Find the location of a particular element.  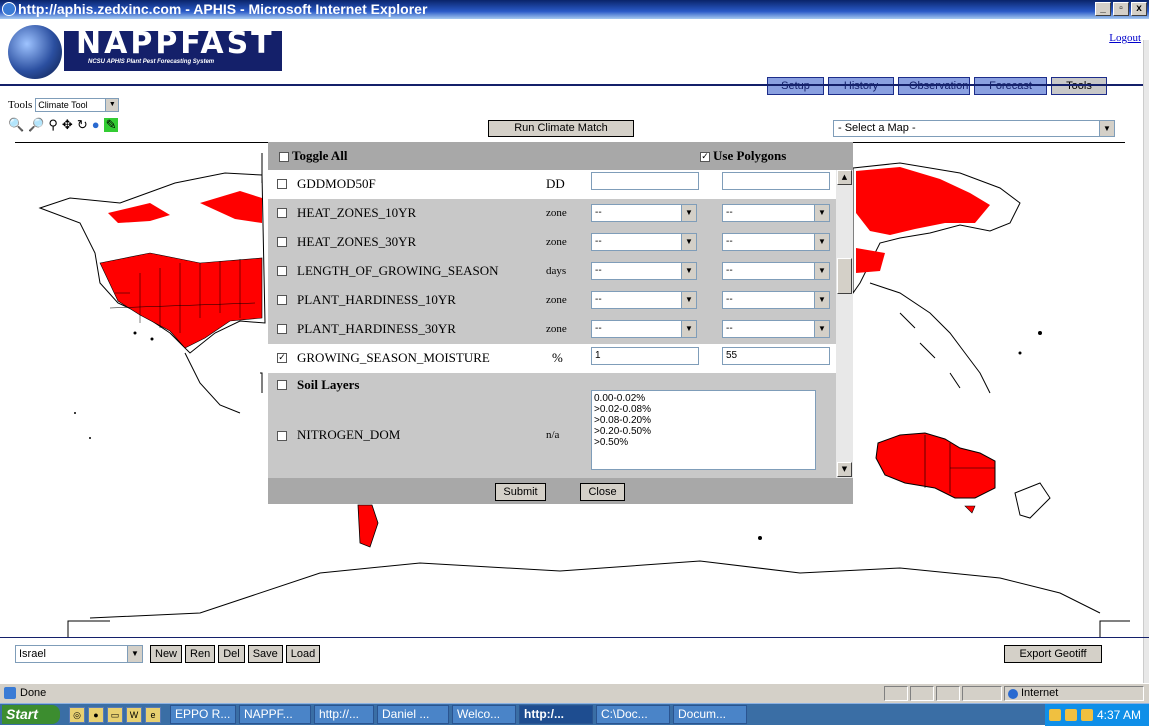

section-checkbox is located at coordinates (282, 385).